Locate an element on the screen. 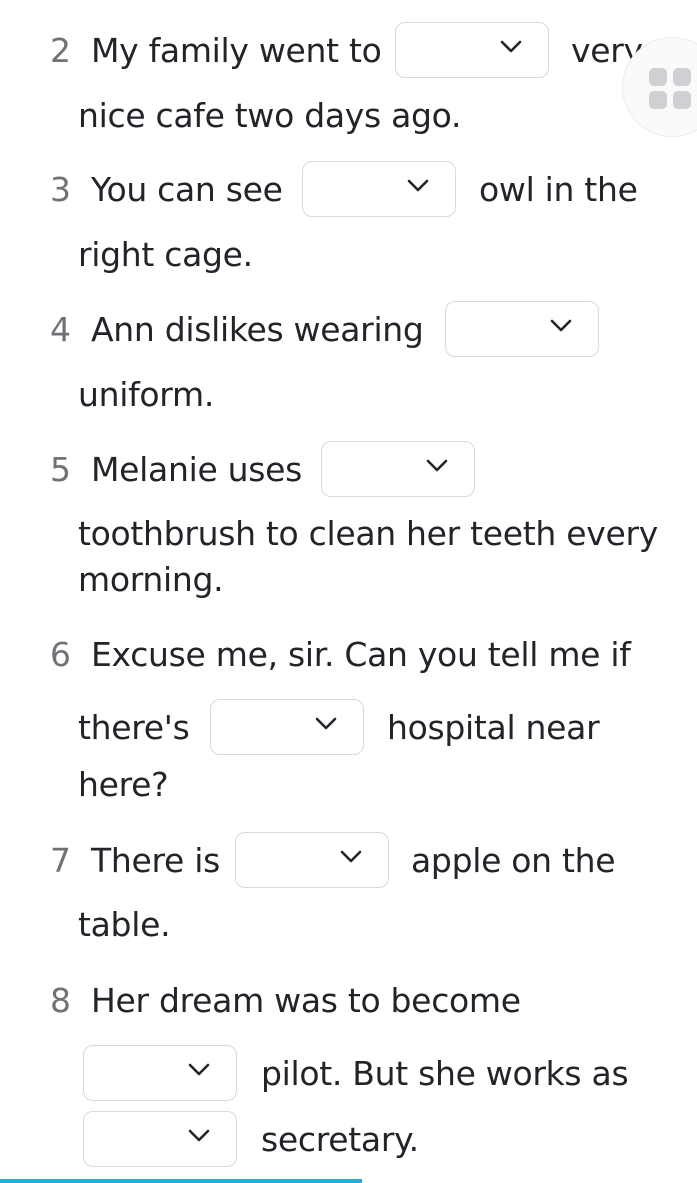  sentence-text: hospital near is located at coordinates (493, 727).